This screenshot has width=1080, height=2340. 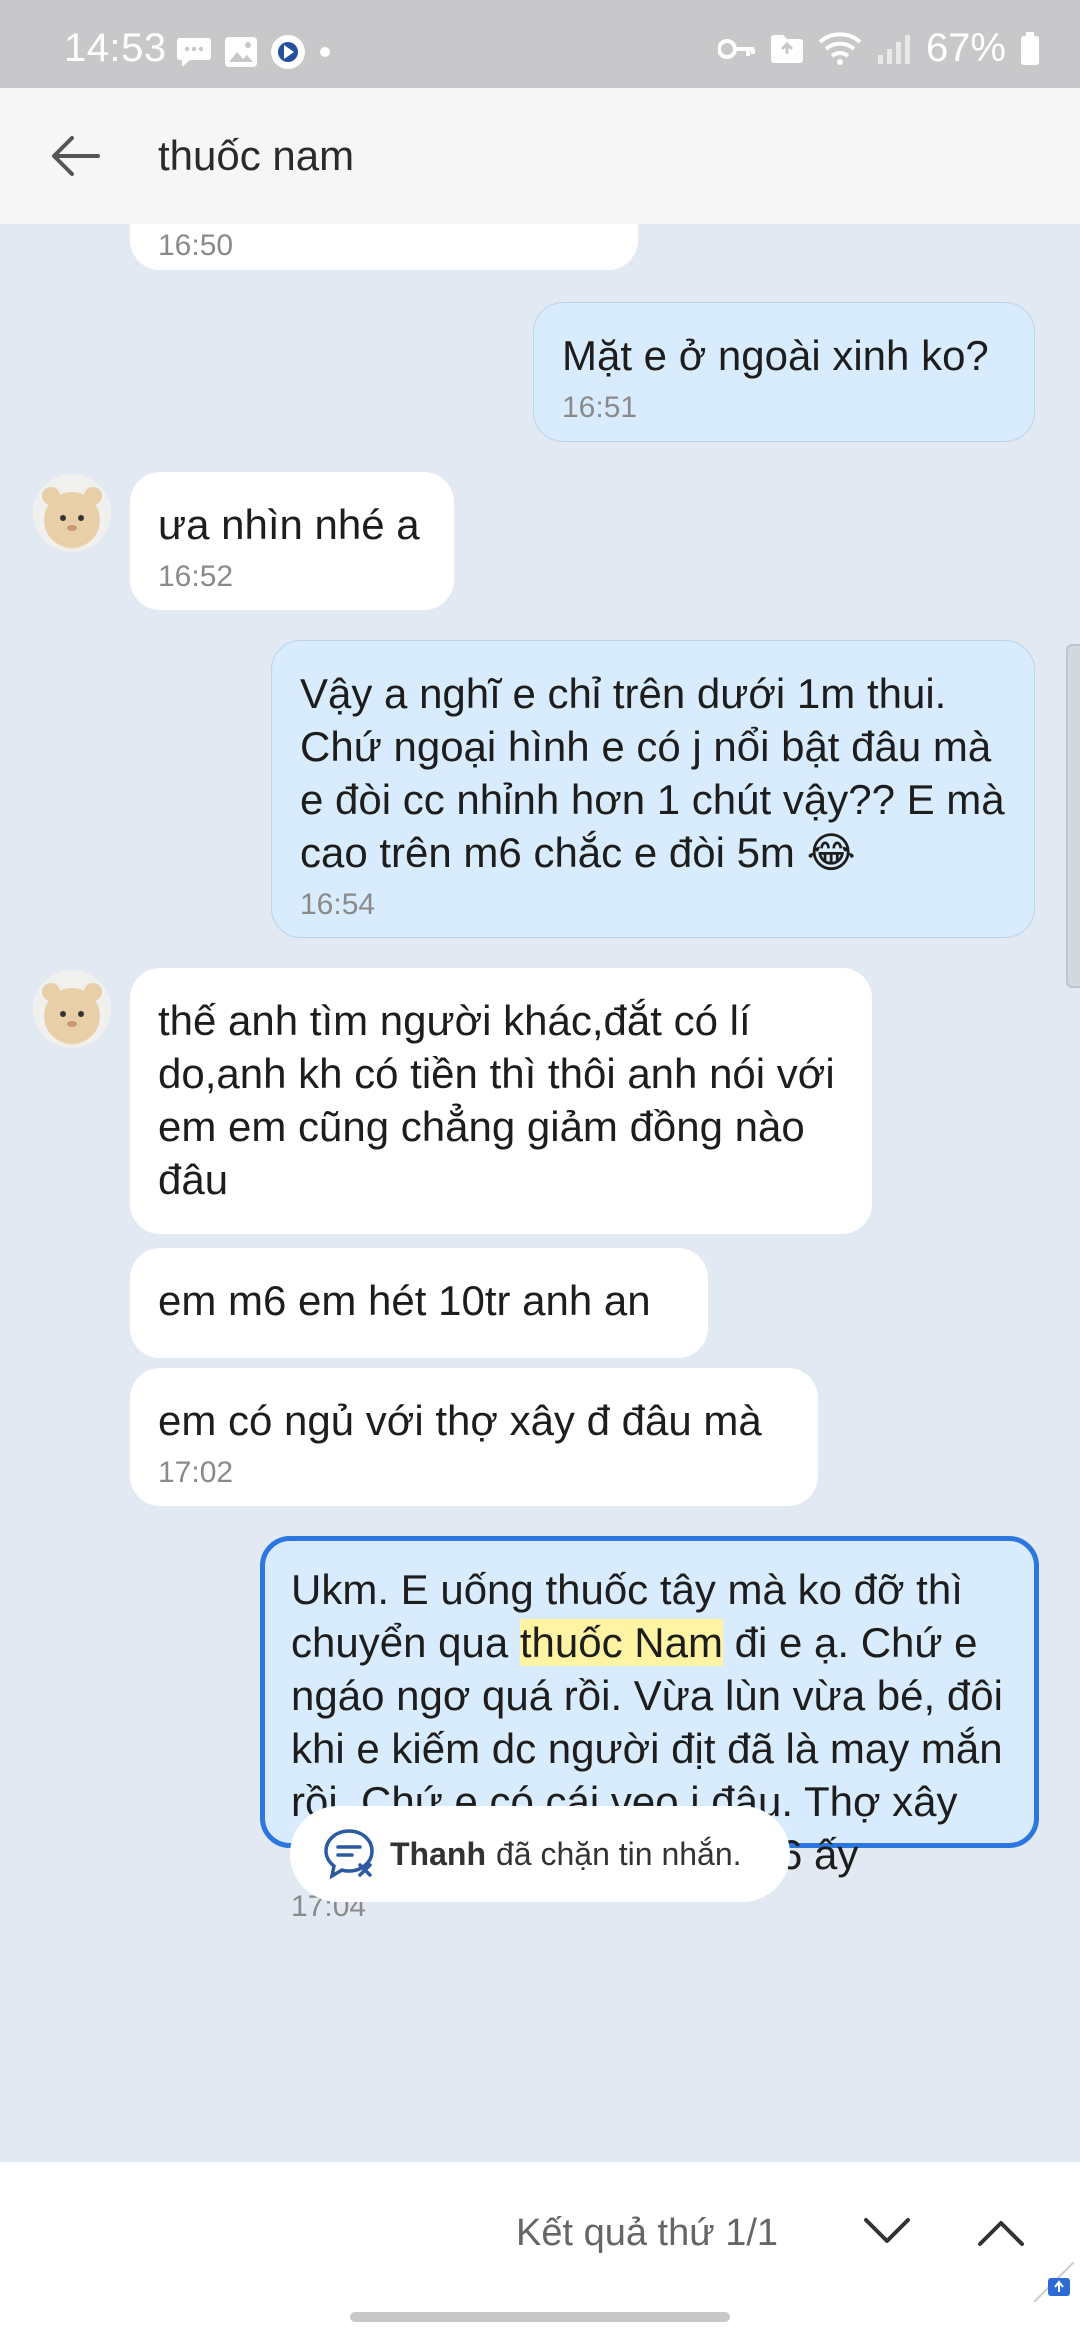 I want to click on search-highlight: thuốc Nam, so click(x=621, y=1642).